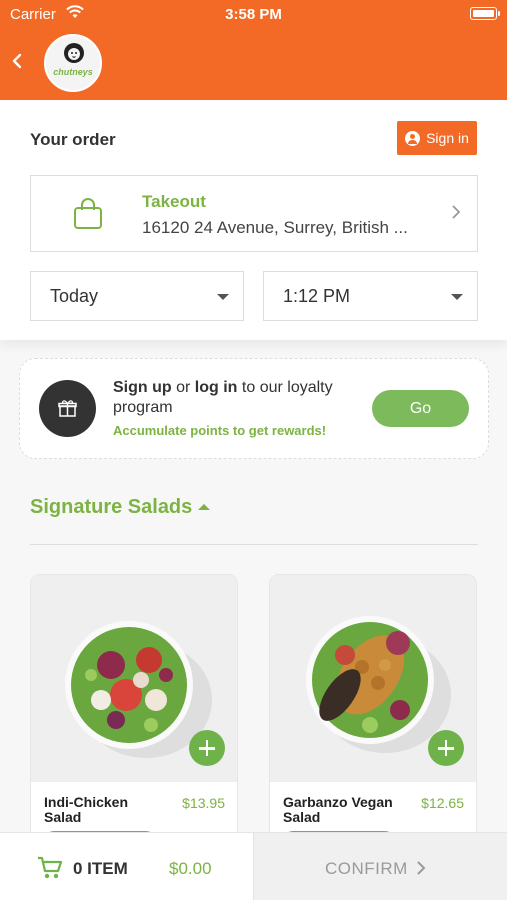  Describe the element at coordinates (317, 296) in the screenshot. I see `time-value: 1:12 PM` at that location.